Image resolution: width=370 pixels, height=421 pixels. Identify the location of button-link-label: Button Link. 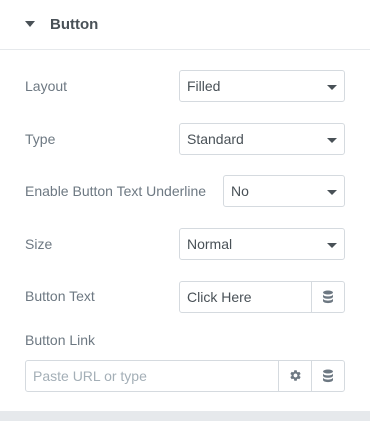
(60, 340).